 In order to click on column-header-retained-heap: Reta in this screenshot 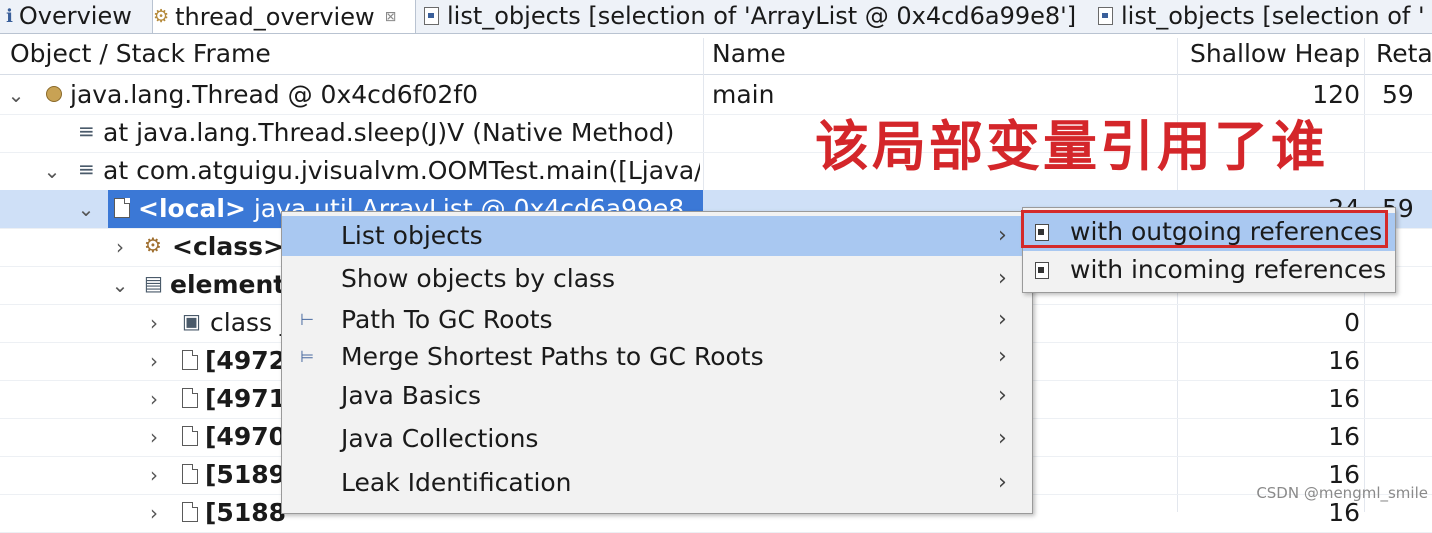, I will do `click(1404, 54)`.